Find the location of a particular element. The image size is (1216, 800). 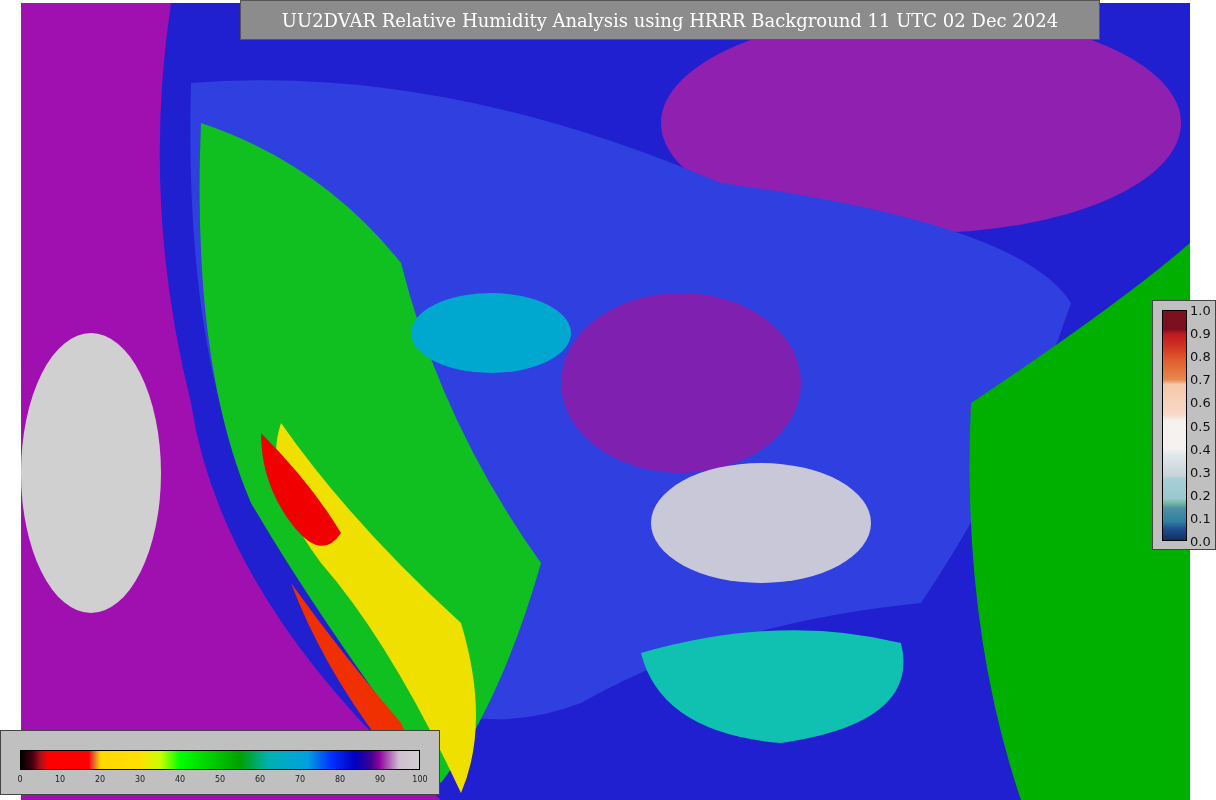

tick-label: 10 is located at coordinates (60, 779).